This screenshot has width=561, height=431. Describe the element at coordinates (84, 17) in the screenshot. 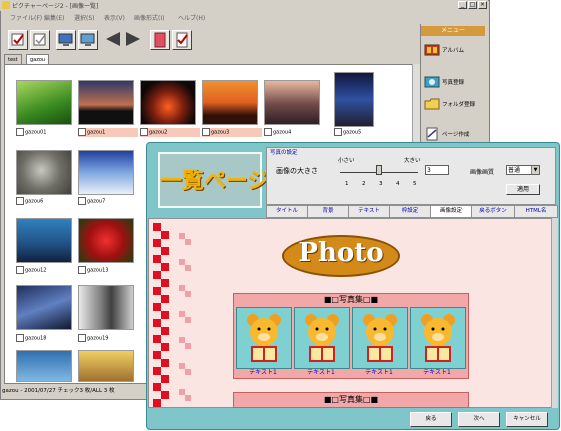

I see `menu-select: 選択(S)` at that location.